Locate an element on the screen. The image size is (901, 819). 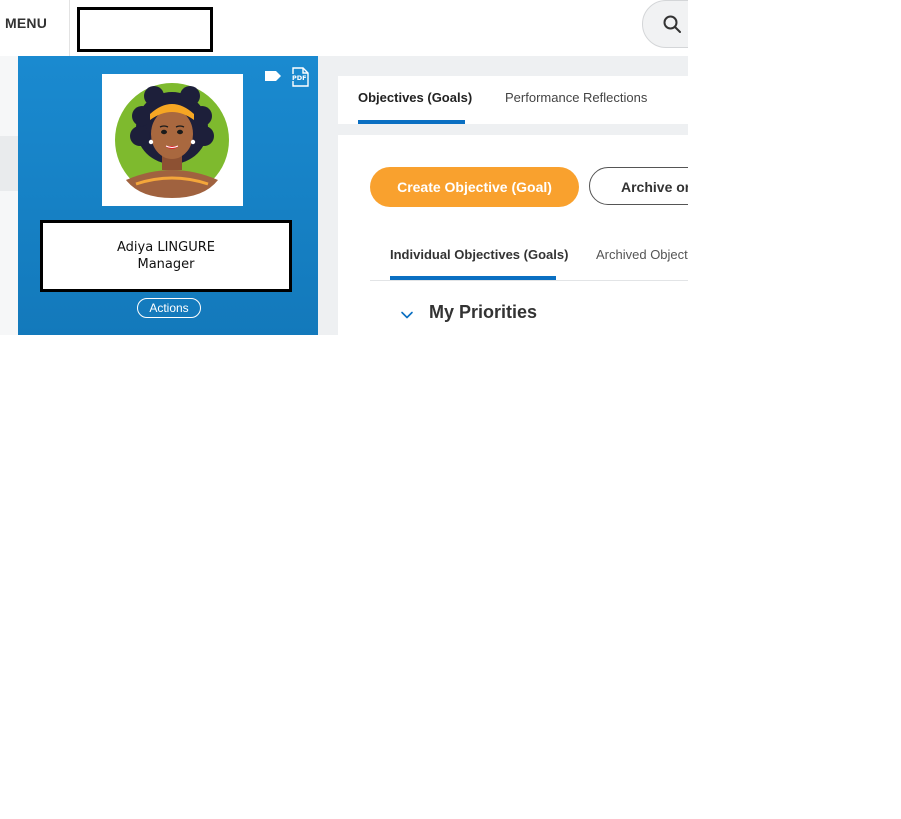
profile-name: Adiya LINGURE is located at coordinates (166, 247).